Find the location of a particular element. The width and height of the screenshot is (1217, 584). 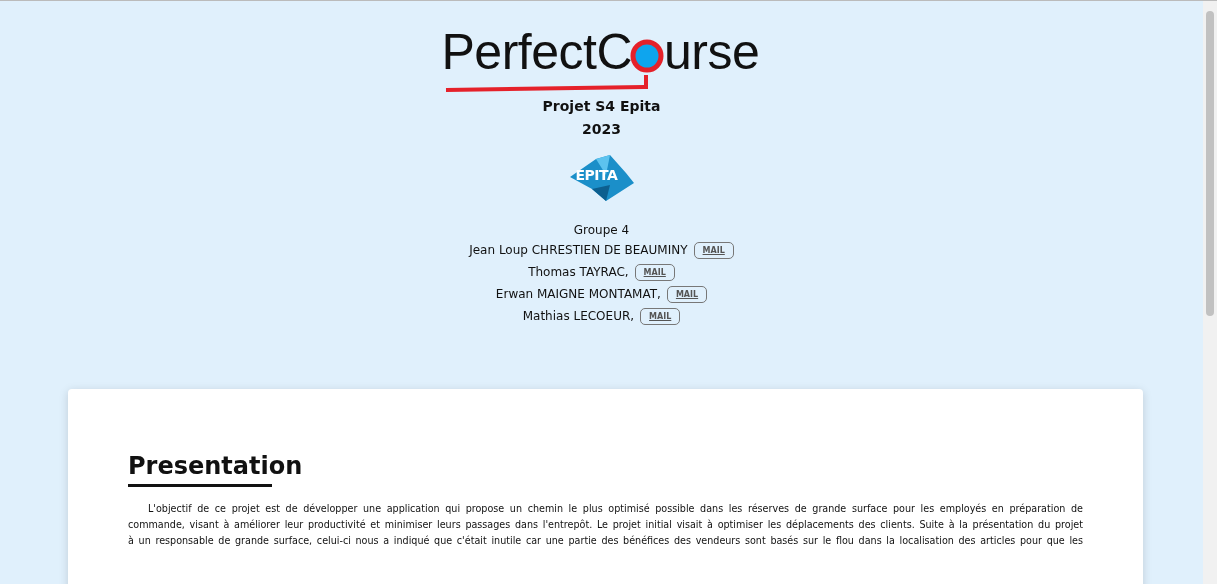

presentation-paragraph: L'objectif de ce projet est de développer une application qui propose un chemin le plus optimisé possible dans les réserves de grande surface pour les employés en préparation de commande, visant à améliorer leur productivité et minimiser leurs passages dans l'entrepôt. Le projet initial visait à optimiser les déplacements des clients. Suite à la présentation du projet à un responsable de grande surface, celui-ci nous a indiqué que c'était inutile car une partie des bénéfices des vendeurs sont basés sur le flou dans la localisation des articles pour que les is located at coordinates (605, 525).